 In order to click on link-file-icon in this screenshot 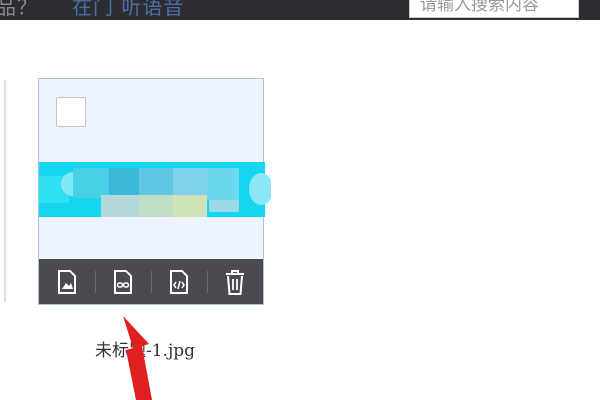, I will do `click(123, 281)`.